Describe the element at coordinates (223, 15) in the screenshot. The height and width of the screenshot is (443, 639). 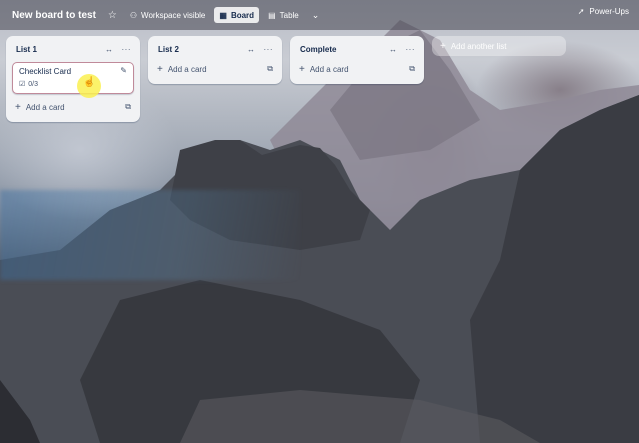
I see `board-icon: ▦` at that location.